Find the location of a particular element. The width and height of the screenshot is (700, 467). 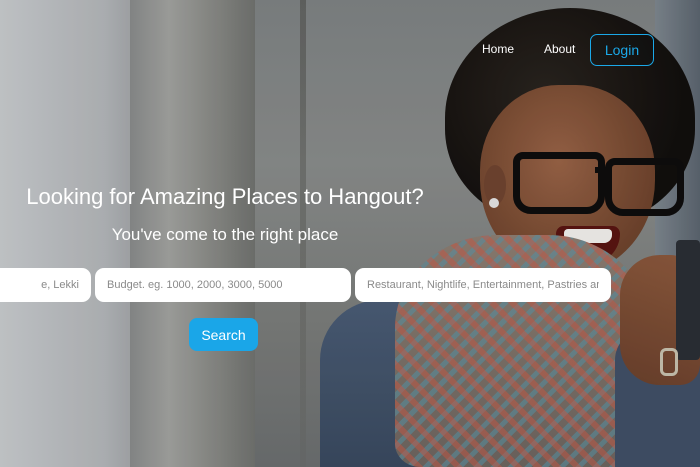

hero-title: Looking for Amazing Places to Hangout? is located at coordinates (225, 196).